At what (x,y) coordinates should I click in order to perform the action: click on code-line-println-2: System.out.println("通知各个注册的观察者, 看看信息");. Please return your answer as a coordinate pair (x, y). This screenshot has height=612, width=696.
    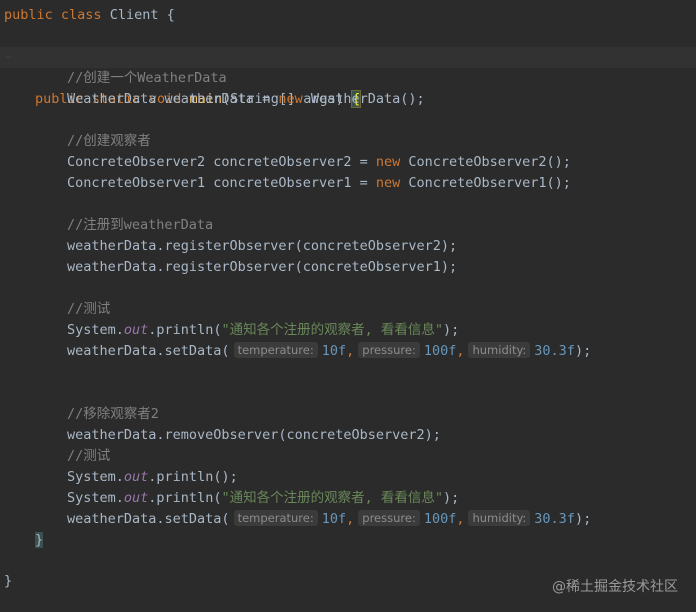
    Looking at the image, I should click on (263, 498).